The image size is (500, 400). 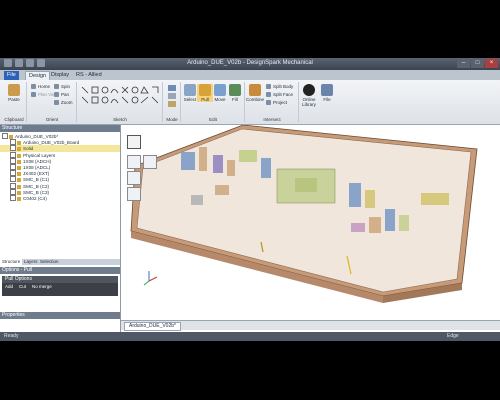 What do you see at coordinates (134, 142) in the screenshot?
I see `select-tool-icon` at bounding box center [134, 142].